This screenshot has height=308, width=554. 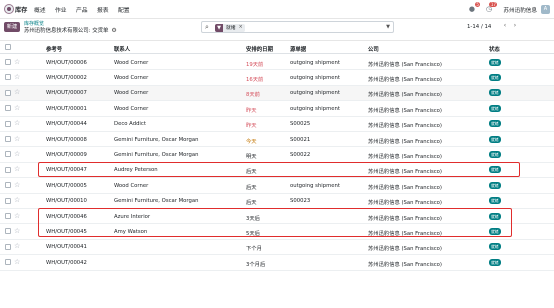 I want to click on column-scheduled-date: 安排的日期, so click(x=259, y=49).